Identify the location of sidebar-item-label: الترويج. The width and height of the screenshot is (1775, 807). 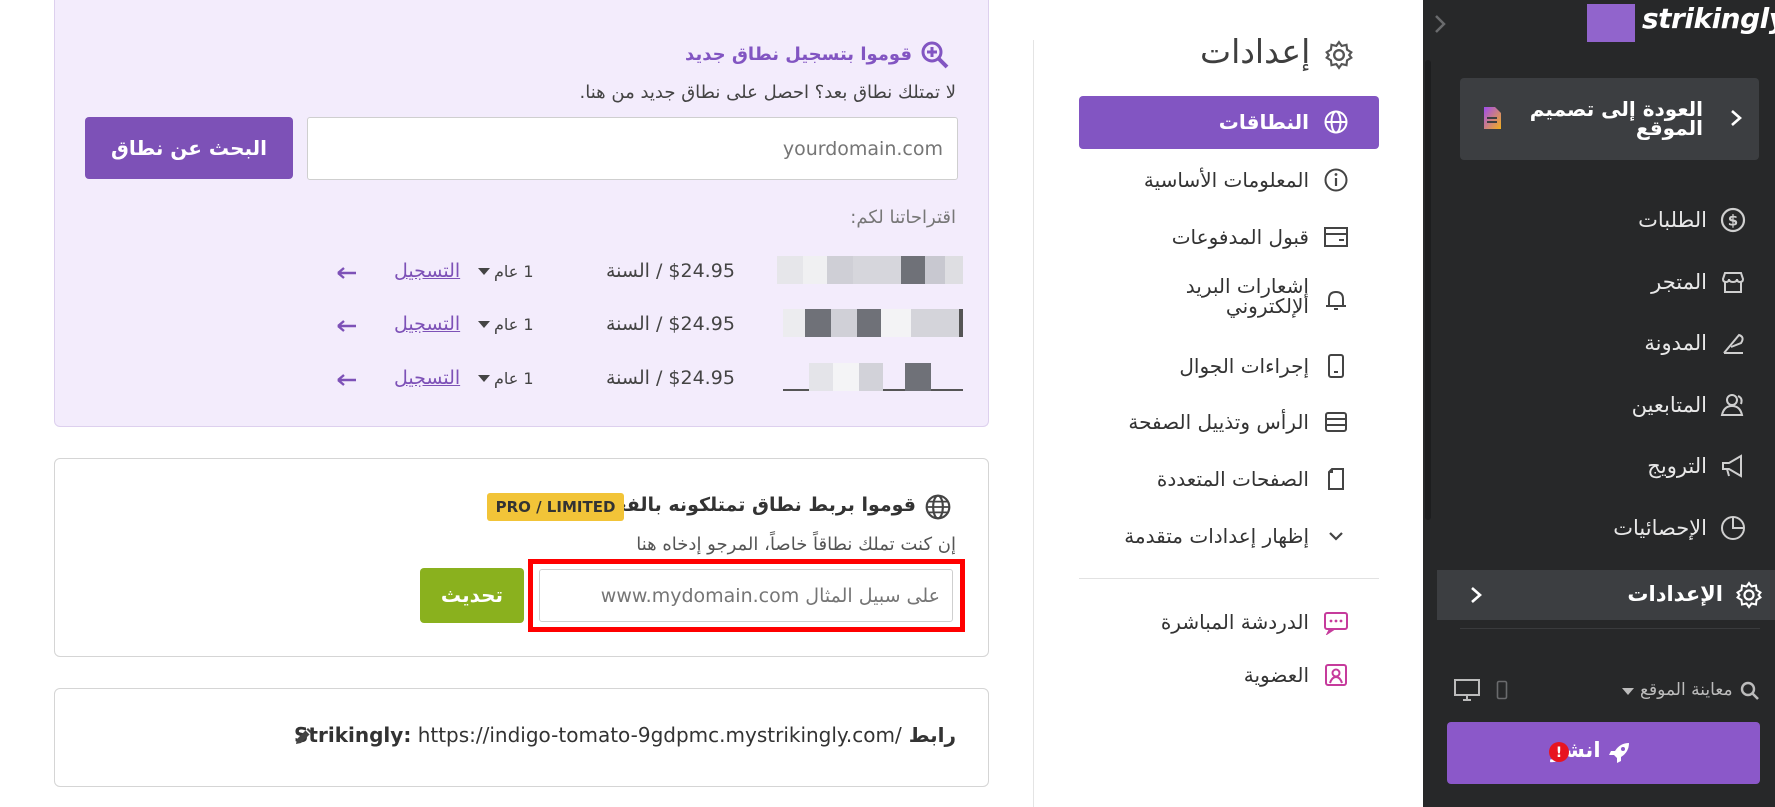
(1677, 466).